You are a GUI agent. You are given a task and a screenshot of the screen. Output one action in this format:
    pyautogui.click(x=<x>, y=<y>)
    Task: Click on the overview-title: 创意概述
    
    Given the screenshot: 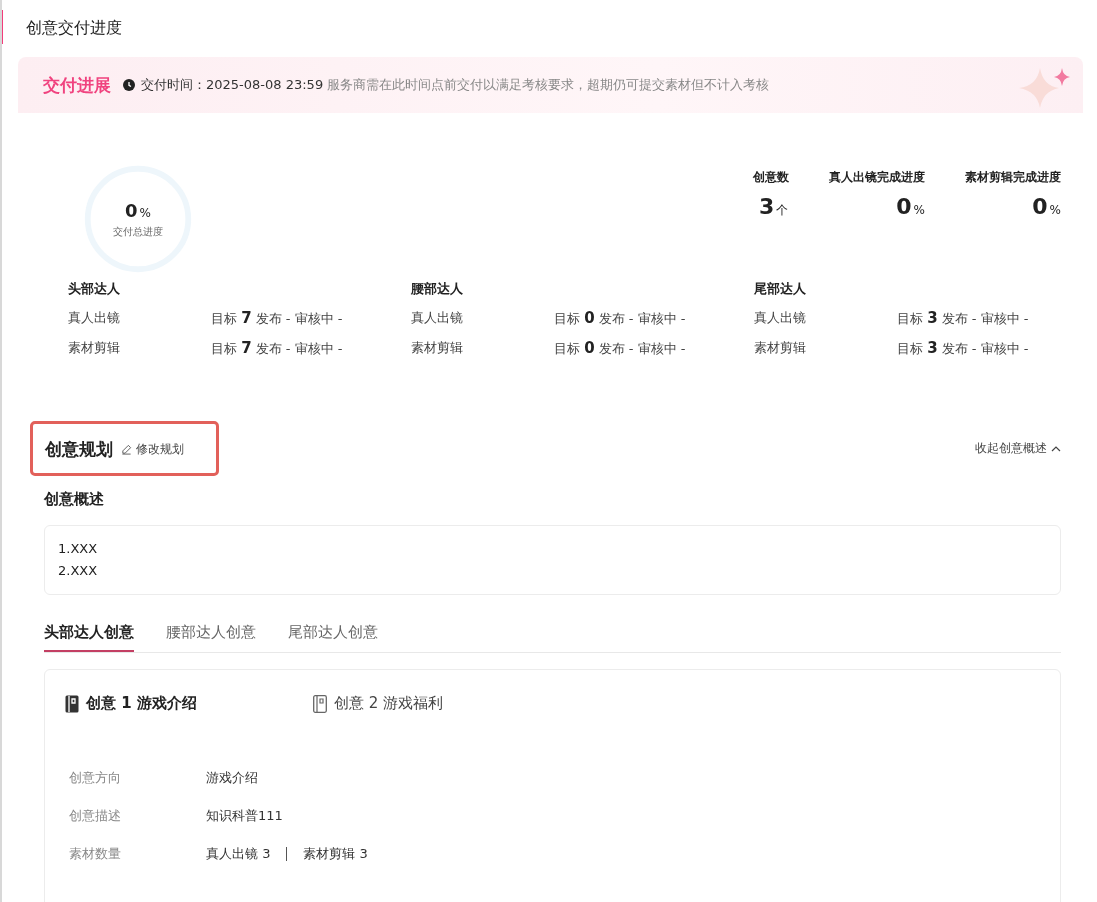 What is the action you would take?
    pyautogui.click(x=74, y=499)
    